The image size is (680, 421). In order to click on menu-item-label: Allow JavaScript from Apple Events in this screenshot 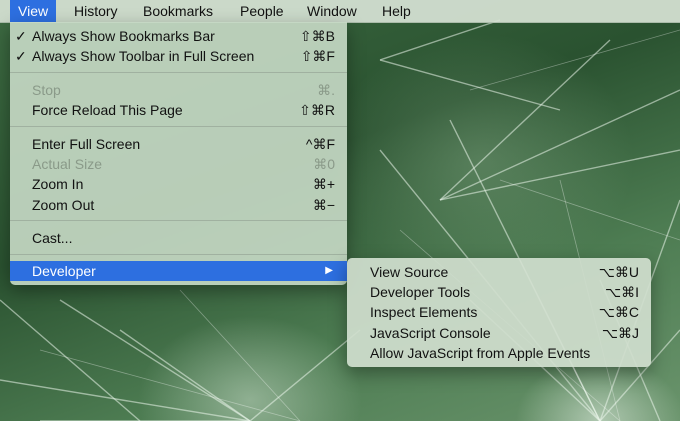, I will do `click(480, 353)`.